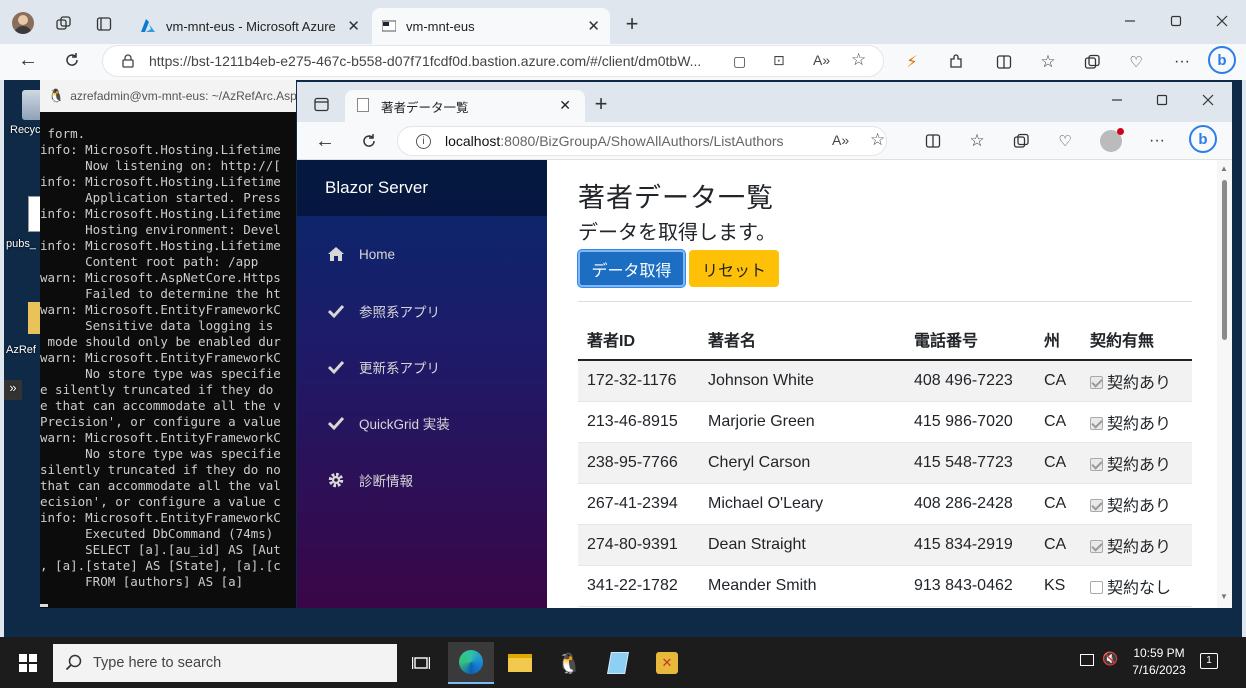  Describe the element at coordinates (250, 26) in the screenshot. I see `tab-azure: vm-mnt-eus - Microsoft Azure ✕` at that location.